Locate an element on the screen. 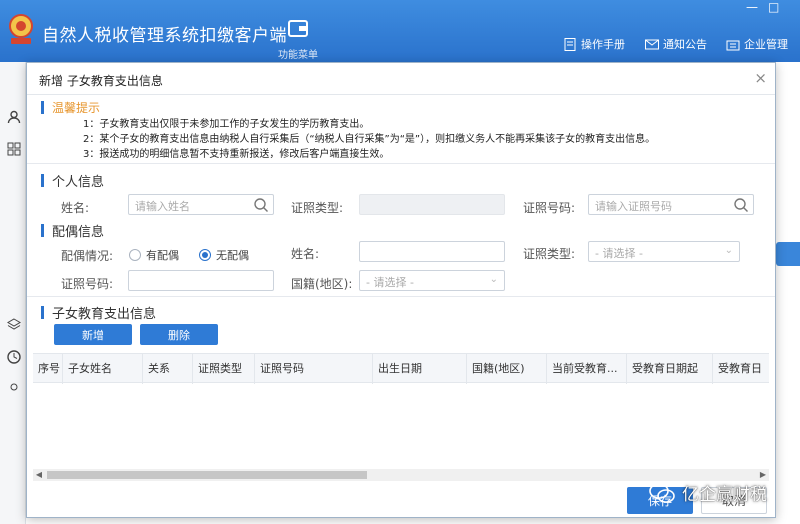 This screenshot has height=524, width=800. notice-link: 通知公告 is located at coordinates (676, 44).